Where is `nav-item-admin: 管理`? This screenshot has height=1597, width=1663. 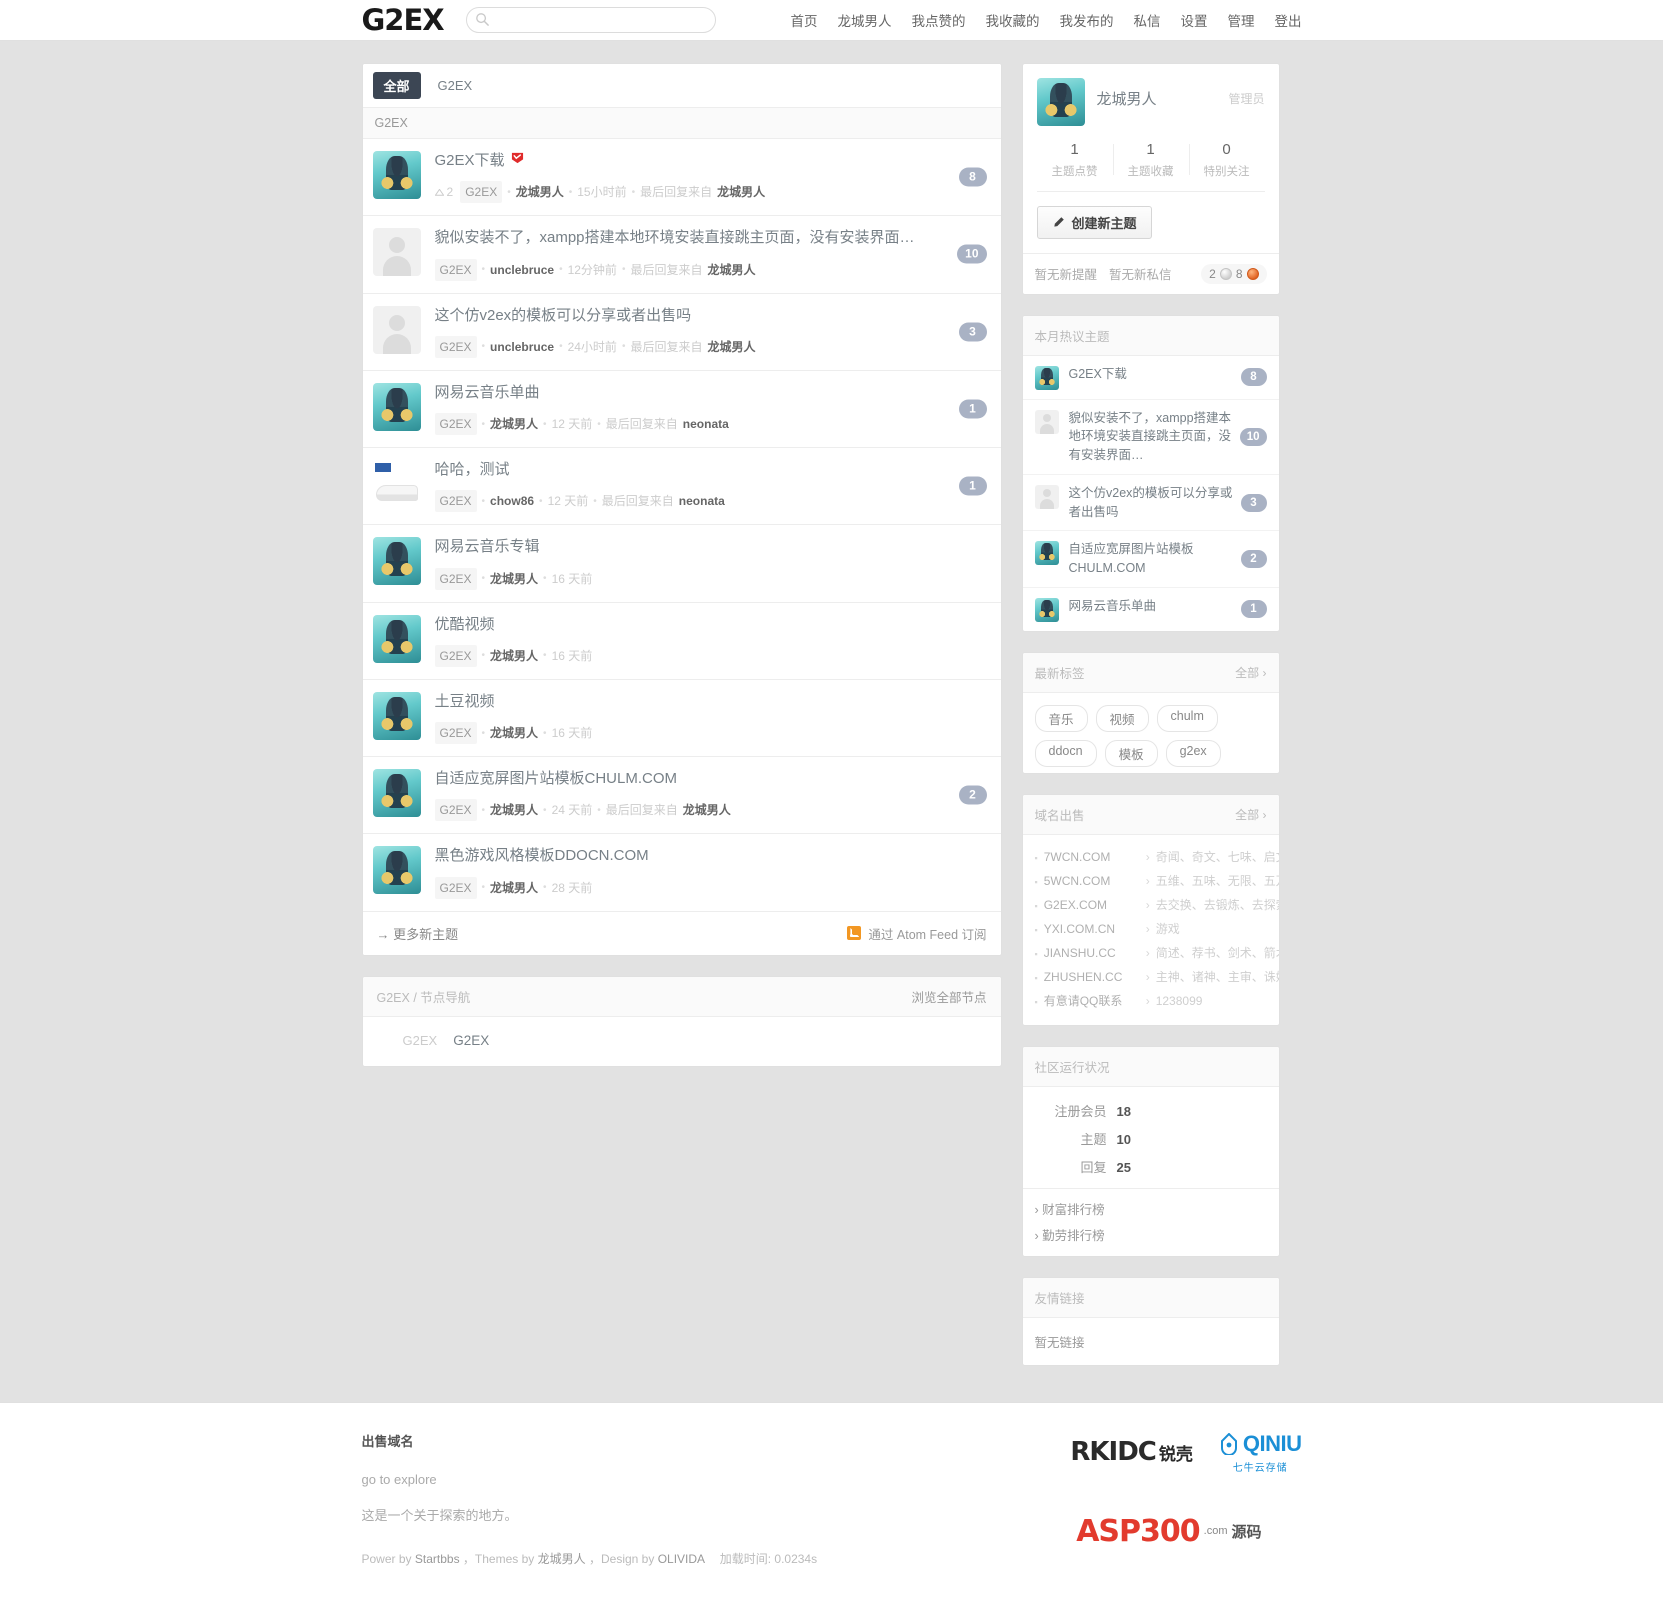 nav-item-admin: 管理 is located at coordinates (1241, 20).